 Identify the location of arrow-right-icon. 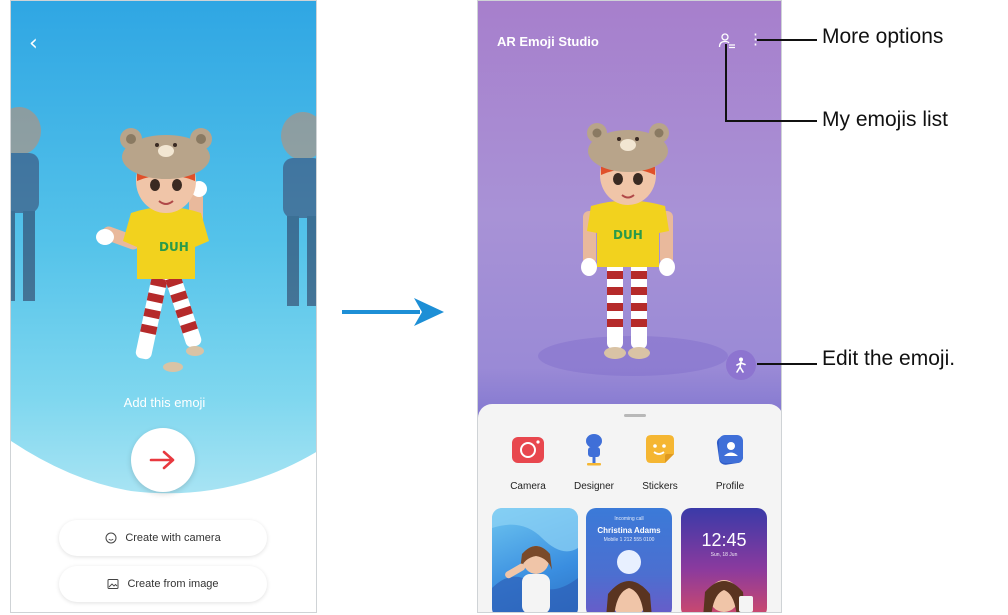
(162, 460).